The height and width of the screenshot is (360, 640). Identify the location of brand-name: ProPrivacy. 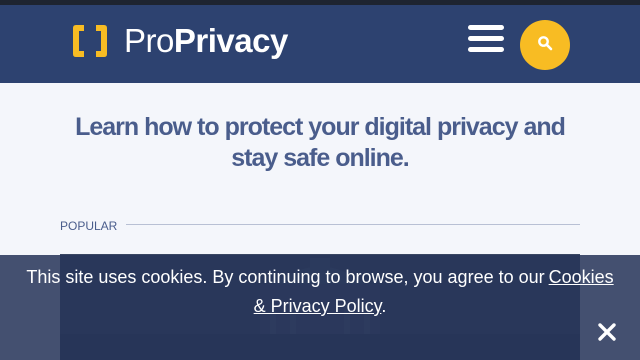
(206, 41).